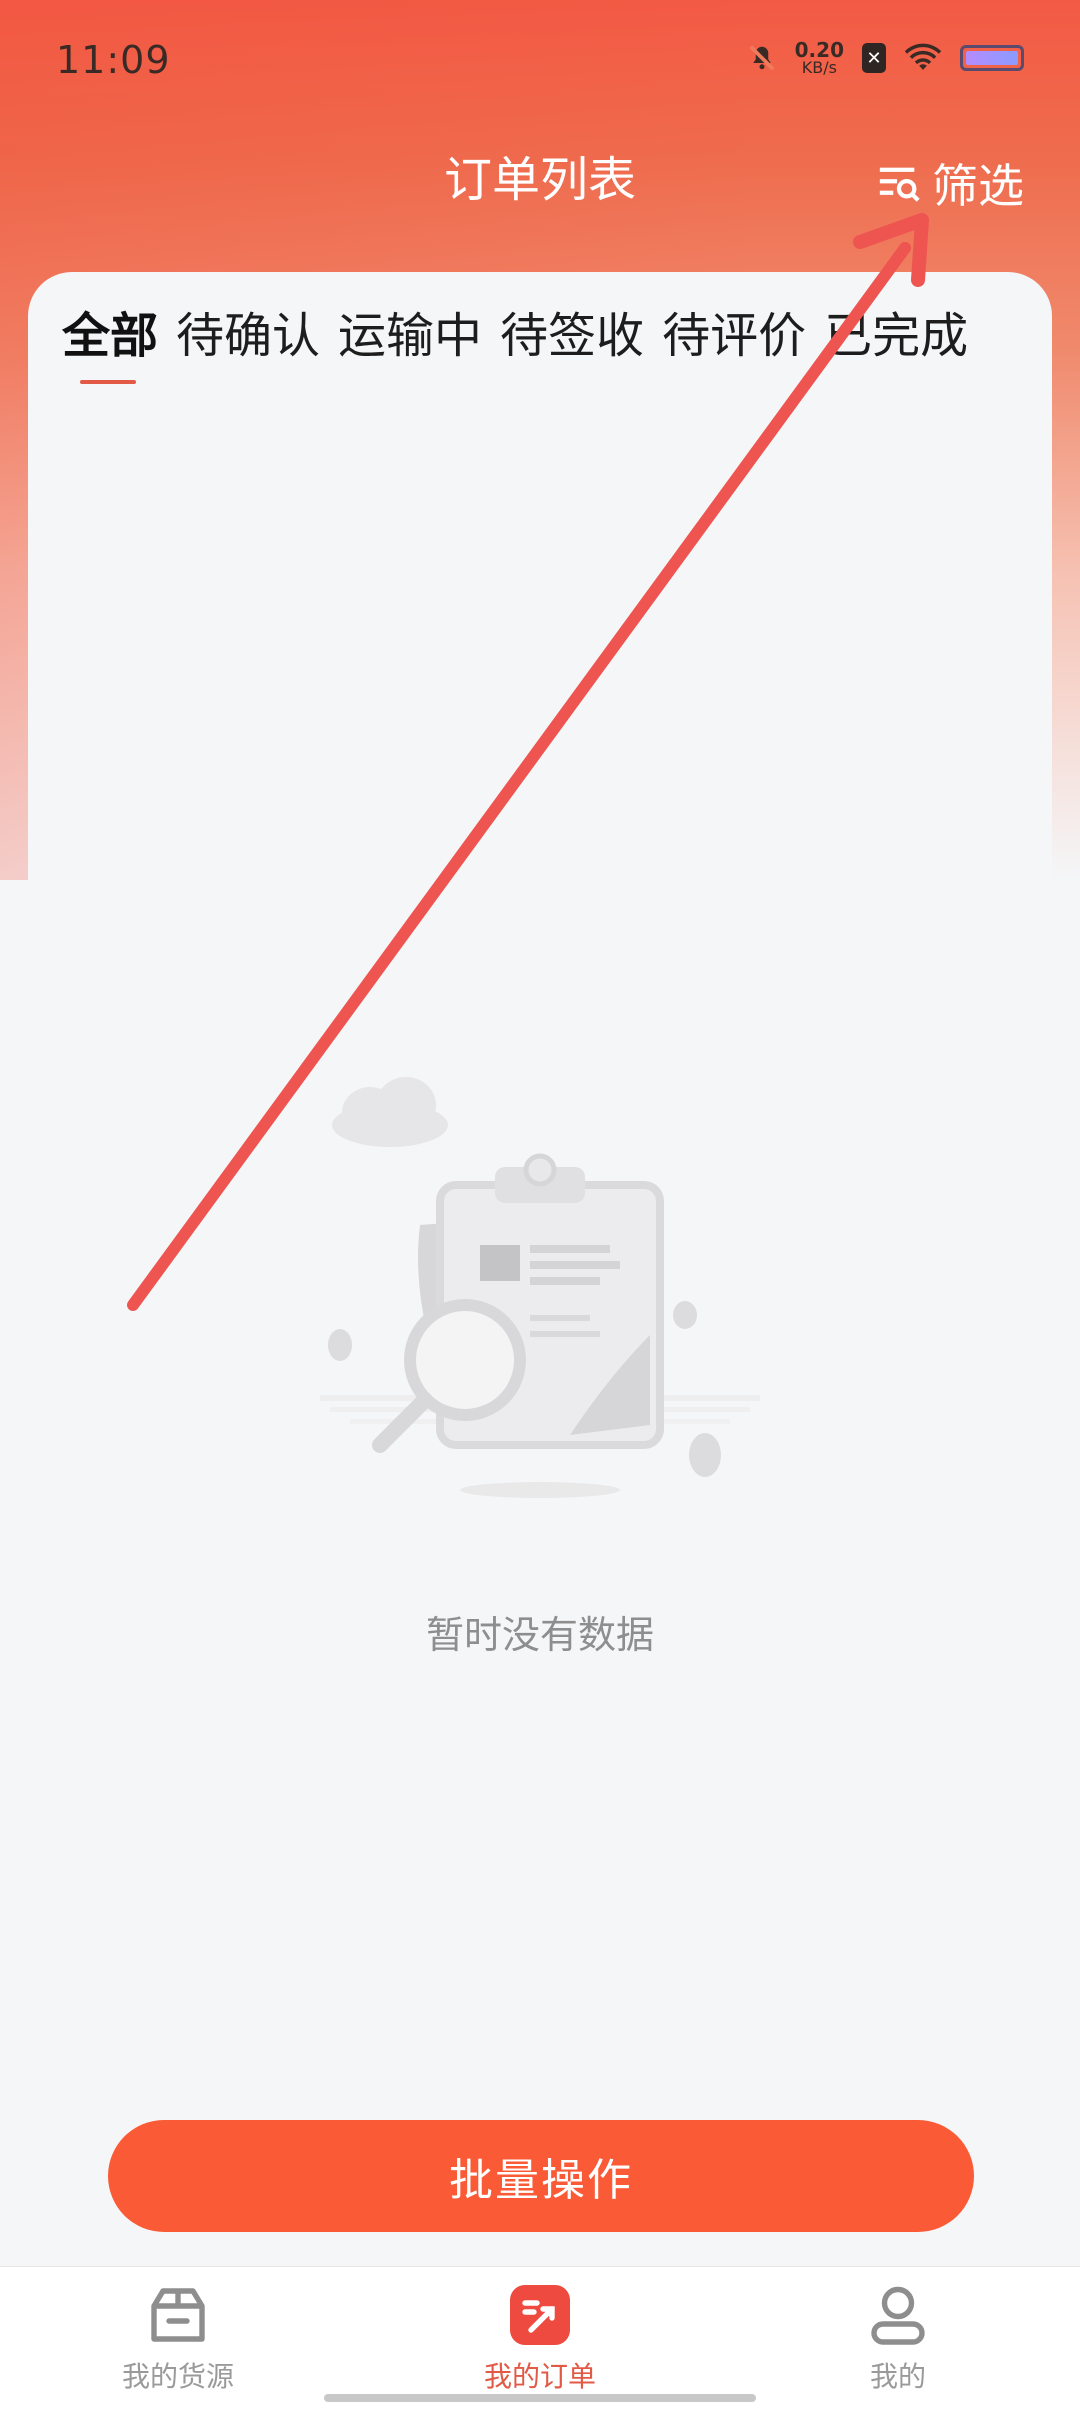  What do you see at coordinates (762, 58) in the screenshot?
I see `mute-bell-icon` at bounding box center [762, 58].